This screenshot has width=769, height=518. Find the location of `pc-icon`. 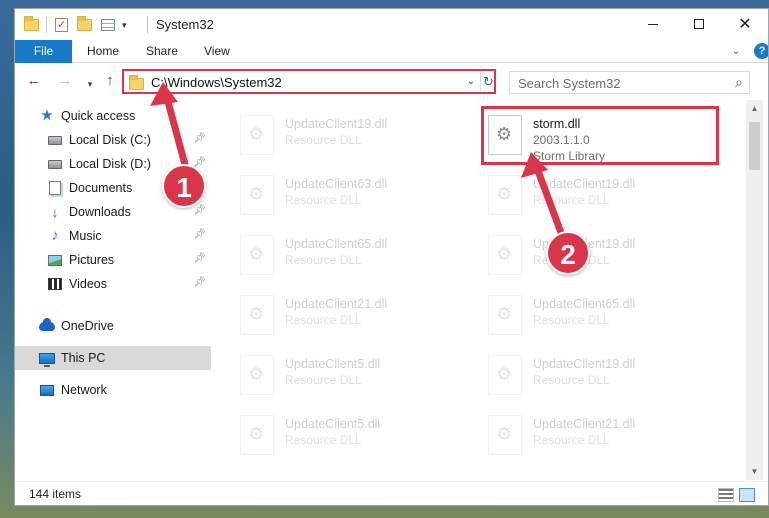

pc-icon is located at coordinates (47, 358).